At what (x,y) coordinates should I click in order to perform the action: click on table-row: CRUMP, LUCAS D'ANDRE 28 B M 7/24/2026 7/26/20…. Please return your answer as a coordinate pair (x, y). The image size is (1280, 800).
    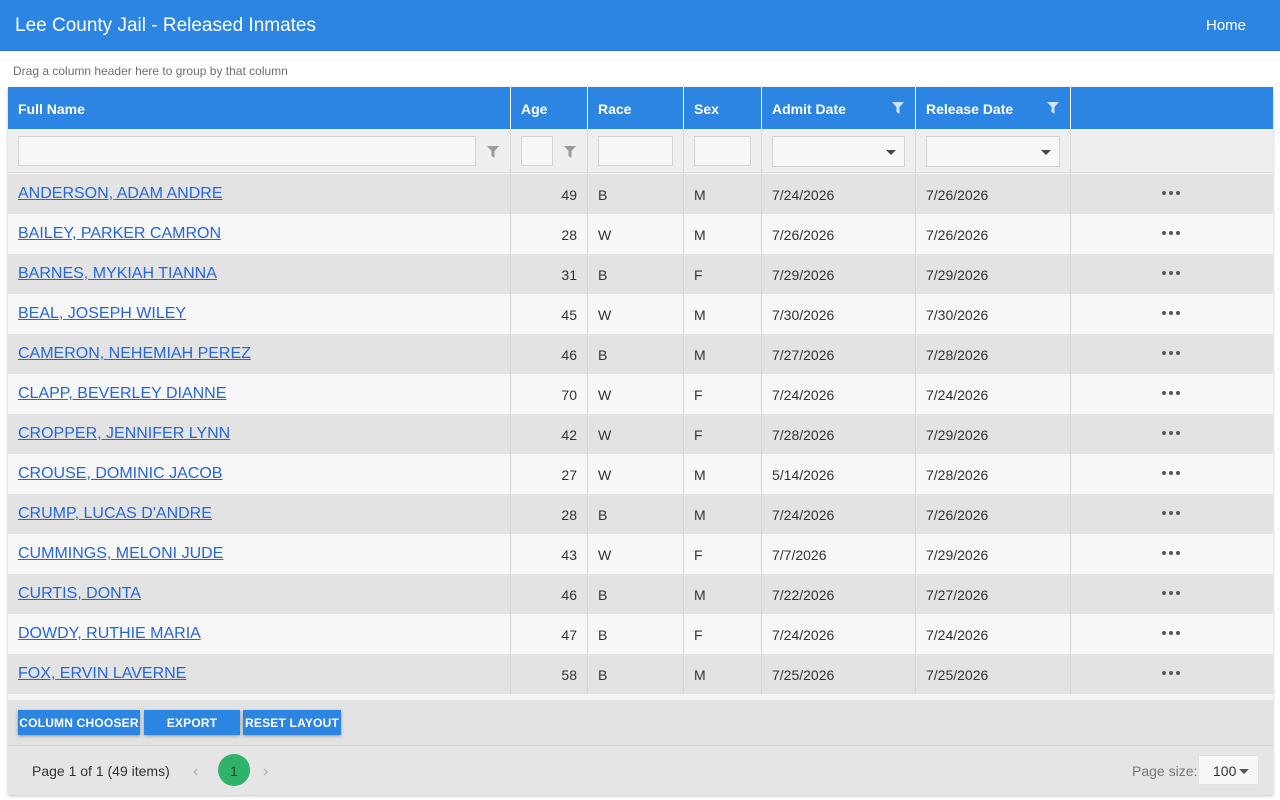
    Looking at the image, I should click on (640, 514).